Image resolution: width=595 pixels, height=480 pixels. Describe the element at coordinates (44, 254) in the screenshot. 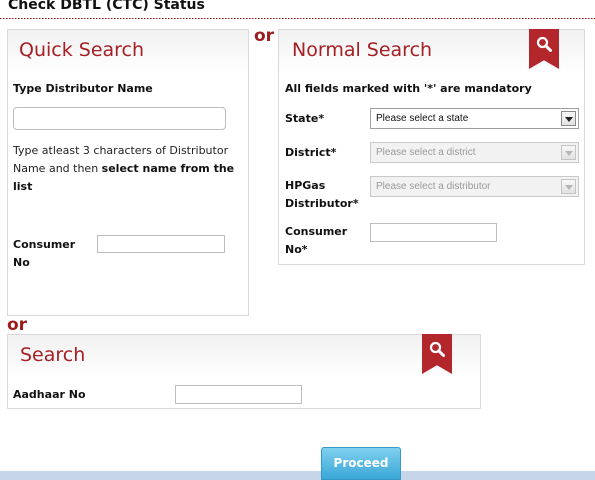

I see `quick-consumer-no-label: Consumer No` at that location.